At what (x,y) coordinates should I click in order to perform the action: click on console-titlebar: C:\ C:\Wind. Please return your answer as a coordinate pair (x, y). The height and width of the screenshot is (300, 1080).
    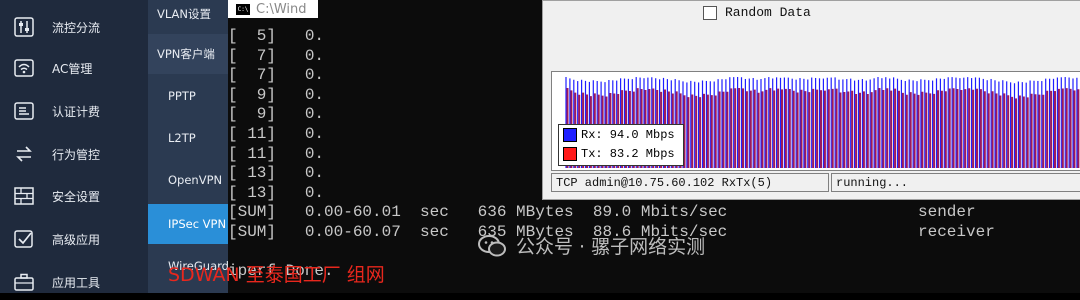
    Looking at the image, I should click on (273, 9).